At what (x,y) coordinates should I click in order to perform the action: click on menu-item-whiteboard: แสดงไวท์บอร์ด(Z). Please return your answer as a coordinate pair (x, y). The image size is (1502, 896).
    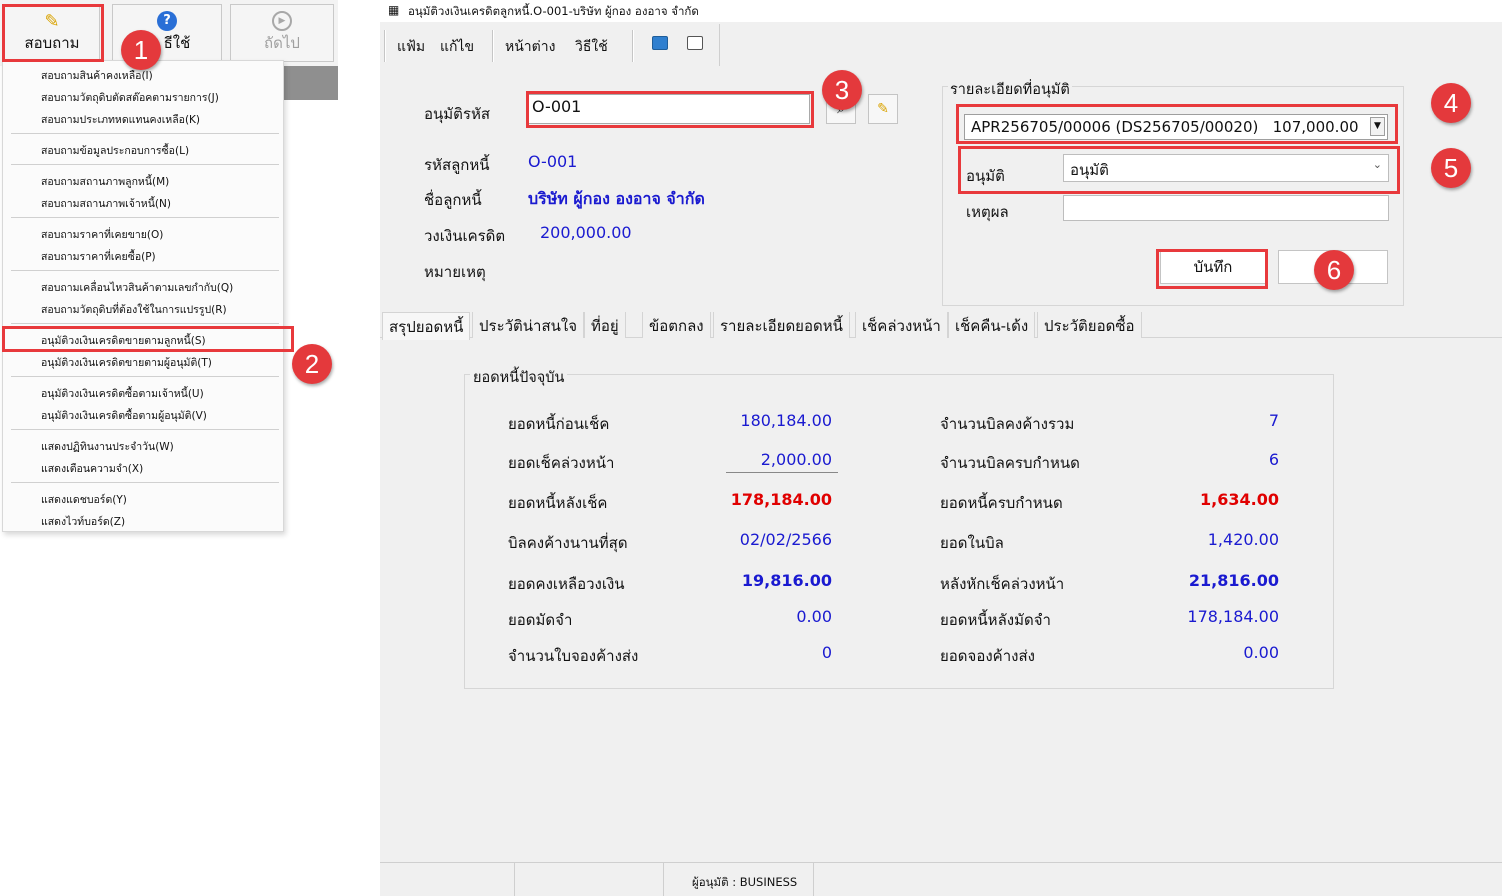
    Looking at the image, I should click on (83, 521).